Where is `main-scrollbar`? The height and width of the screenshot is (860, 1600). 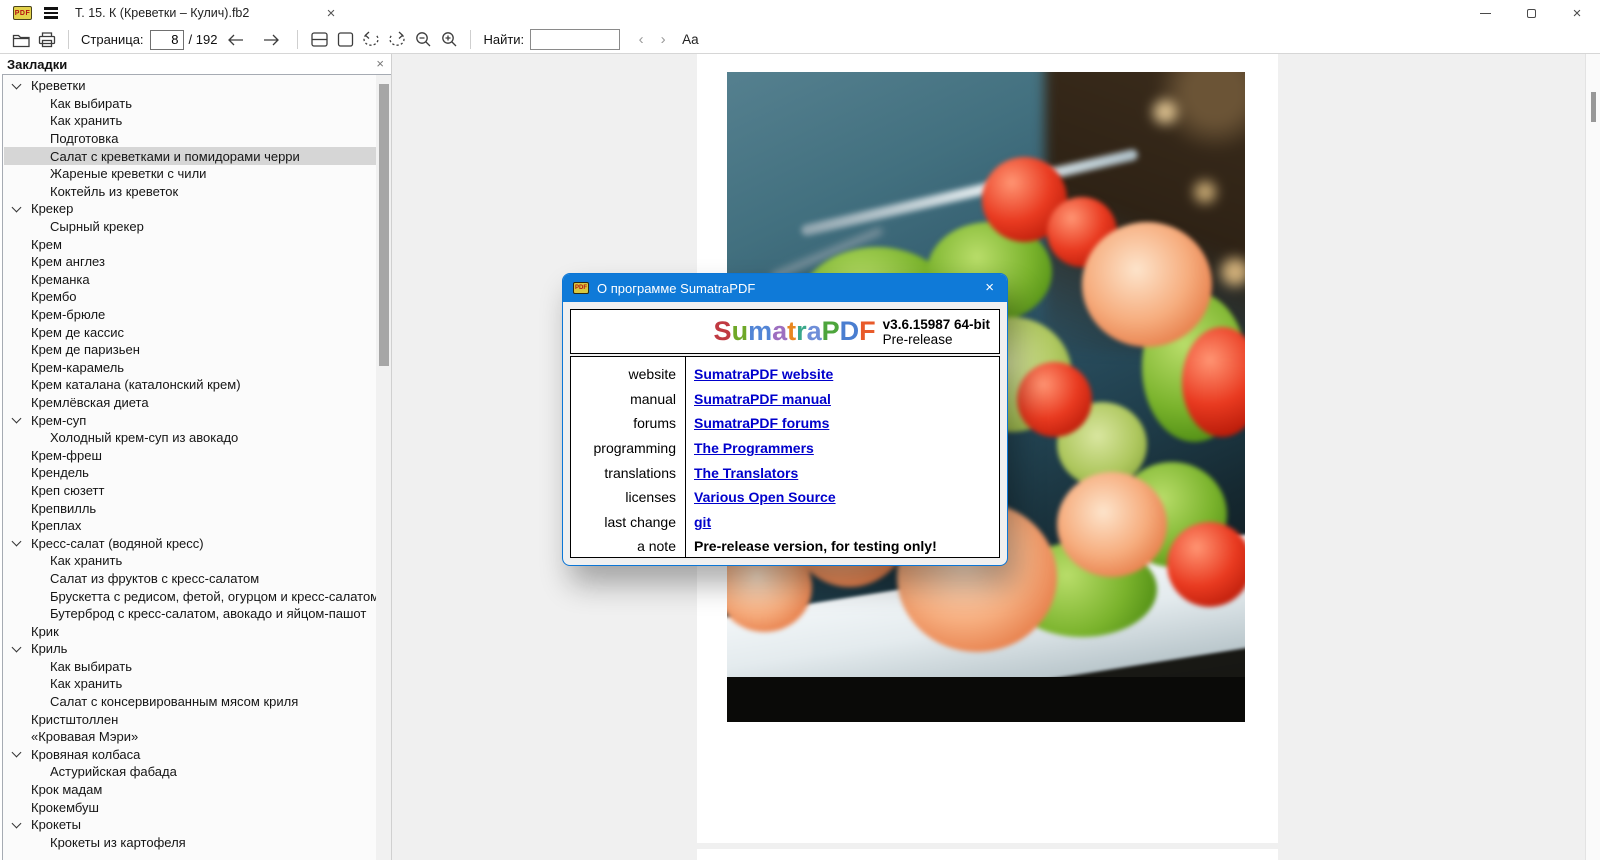 main-scrollbar is located at coordinates (1592, 457).